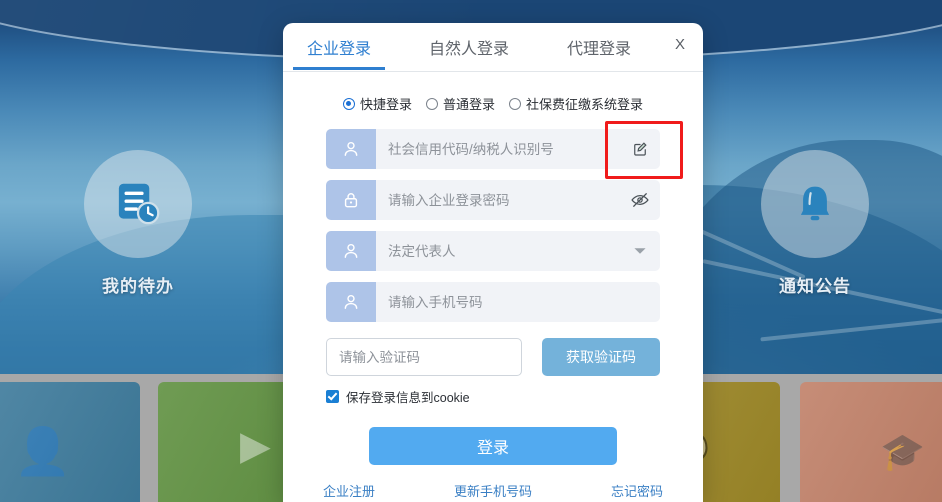  What do you see at coordinates (493, 446) in the screenshot?
I see `login-button: 登录` at bounding box center [493, 446].